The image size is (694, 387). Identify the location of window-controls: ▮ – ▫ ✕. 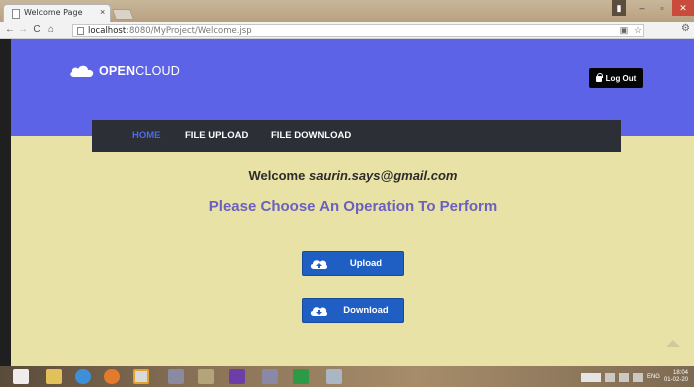
(653, 8).